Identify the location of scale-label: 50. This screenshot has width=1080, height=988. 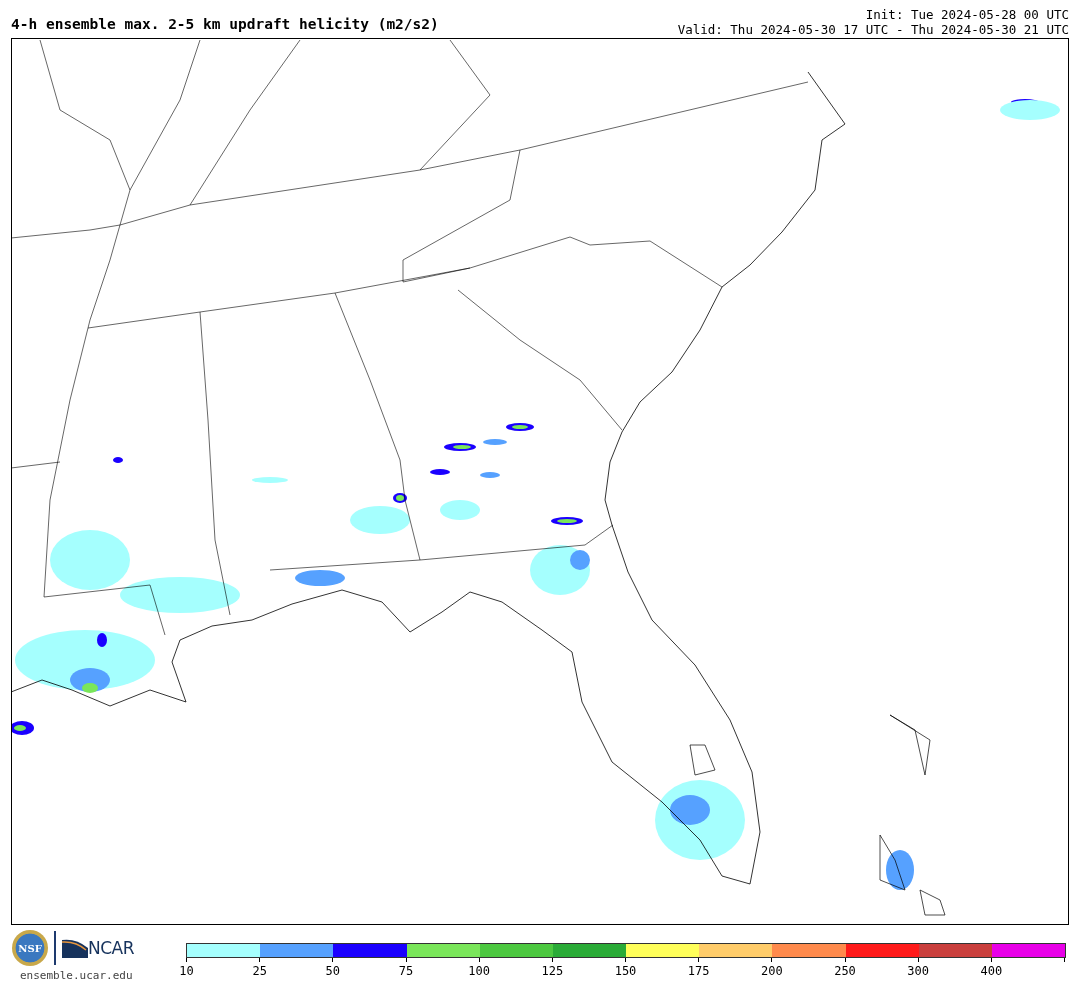
(333, 971).